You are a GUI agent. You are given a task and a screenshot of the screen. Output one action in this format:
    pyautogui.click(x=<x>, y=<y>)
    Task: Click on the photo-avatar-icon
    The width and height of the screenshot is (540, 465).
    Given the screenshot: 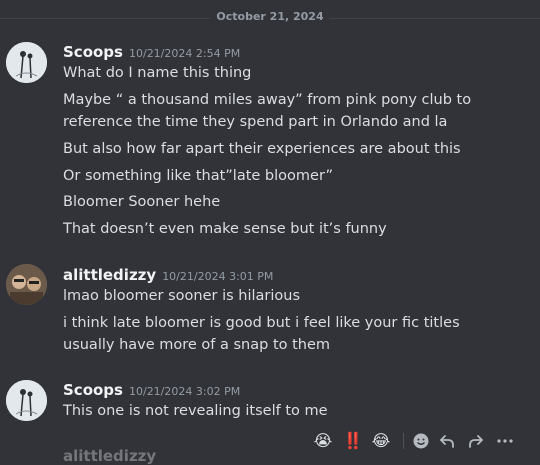 What is the action you would take?
    pyautogui.click(x=26, y=284)
    